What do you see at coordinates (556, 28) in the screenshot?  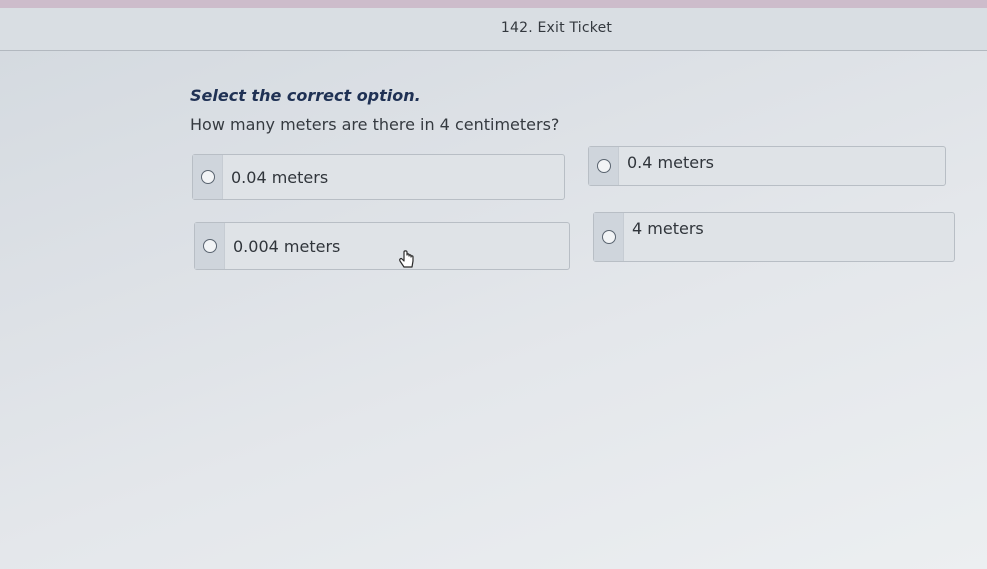 I see `page-title: 142. Exit Ticket` at bounding box center [556, 28].